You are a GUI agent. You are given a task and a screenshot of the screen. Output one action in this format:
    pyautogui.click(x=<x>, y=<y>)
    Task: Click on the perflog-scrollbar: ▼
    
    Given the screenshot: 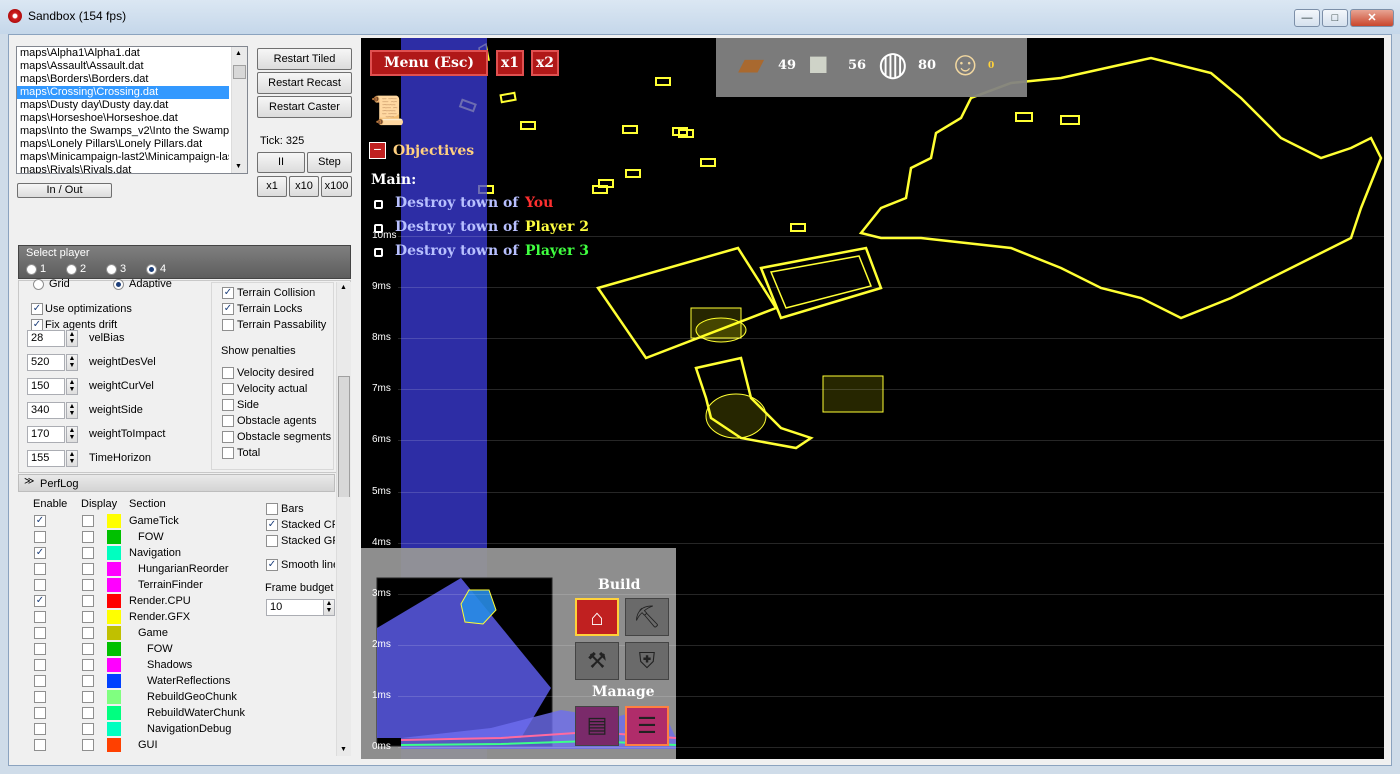 What is the action you would take?
    pyautogui.click(x=343, y=626)
    